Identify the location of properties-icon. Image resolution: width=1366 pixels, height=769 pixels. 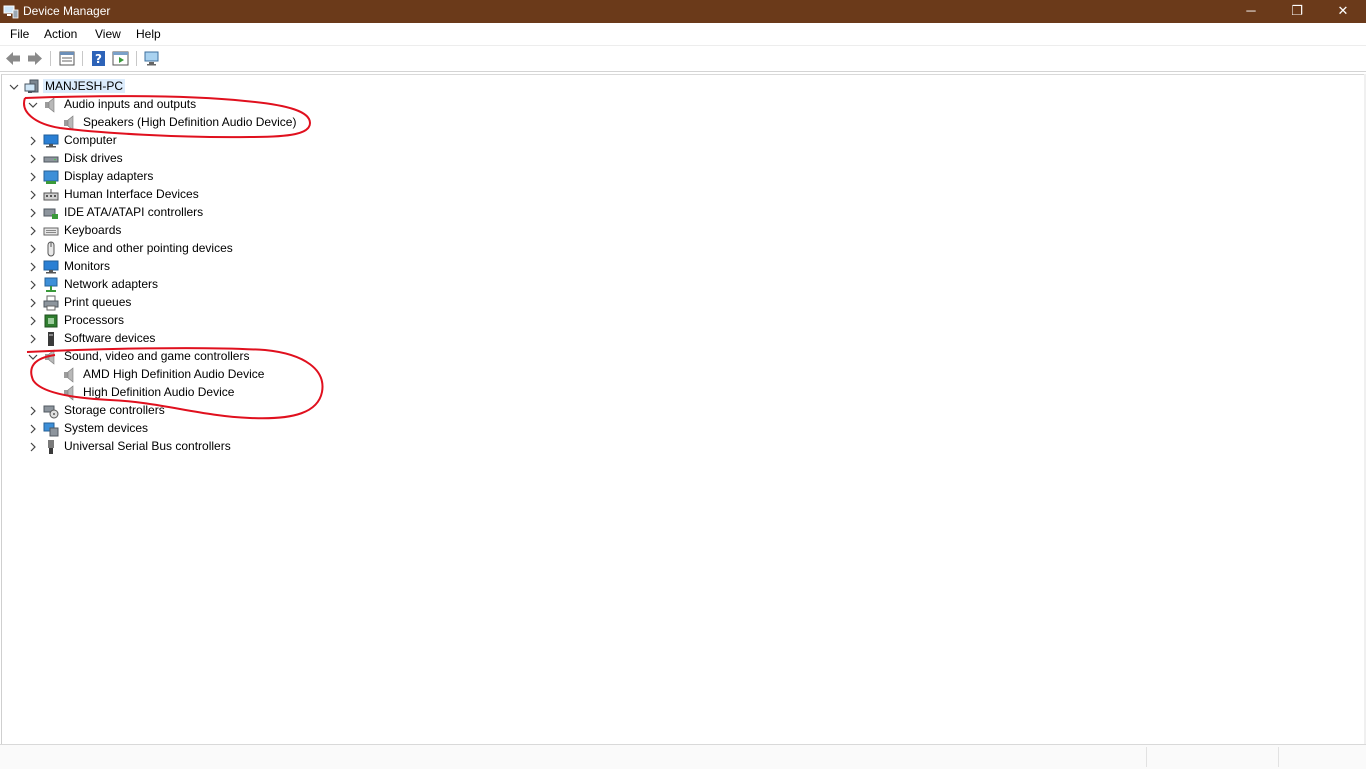
(67, 58).